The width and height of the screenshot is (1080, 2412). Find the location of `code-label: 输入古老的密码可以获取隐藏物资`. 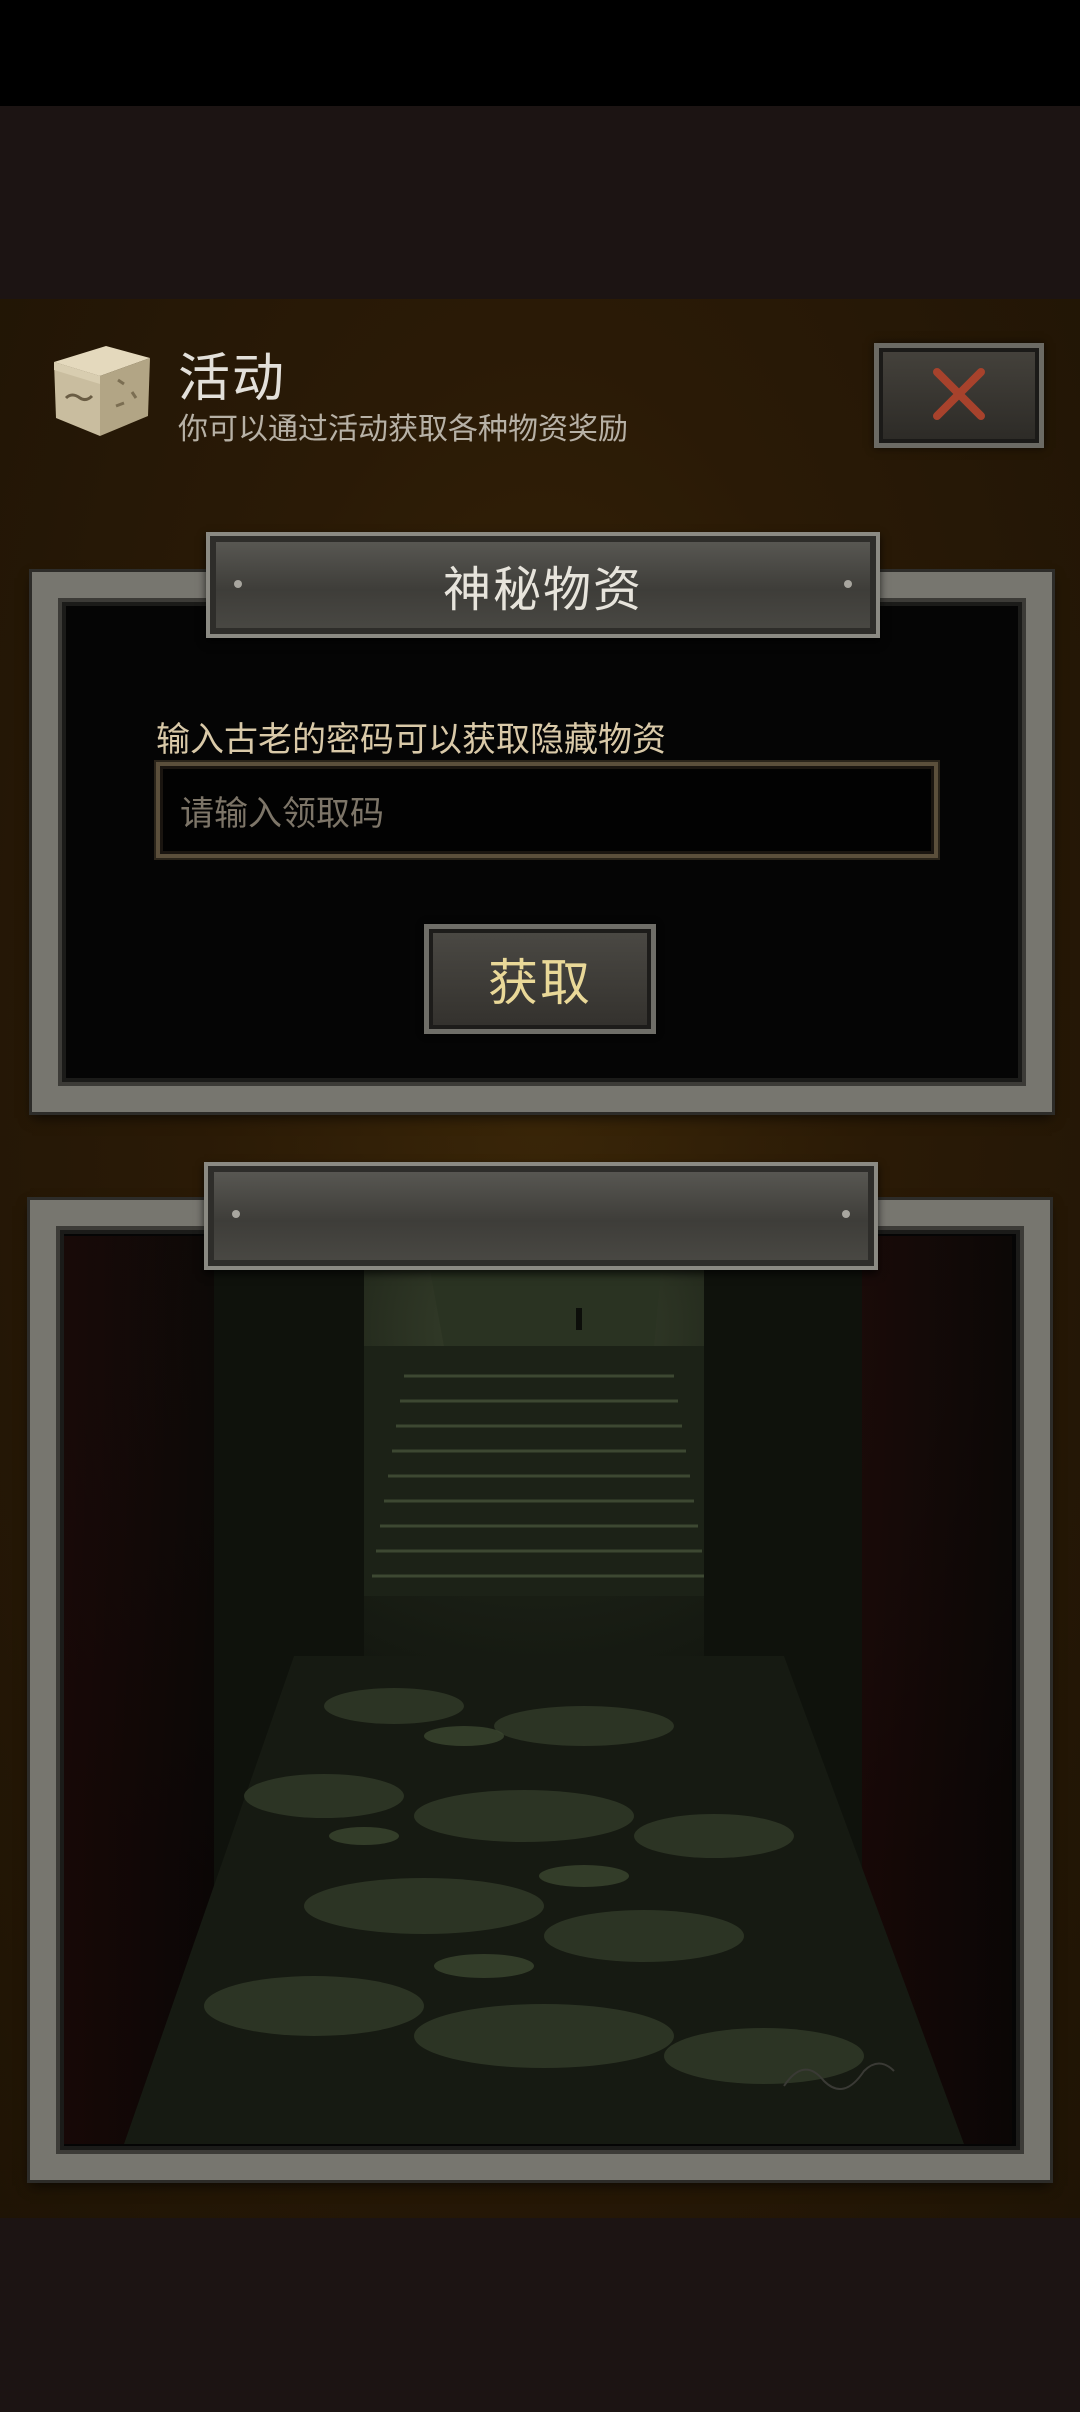

code-label: 输入古老的密码可以获取隐藏物资 is located at coordinates (411, 740).